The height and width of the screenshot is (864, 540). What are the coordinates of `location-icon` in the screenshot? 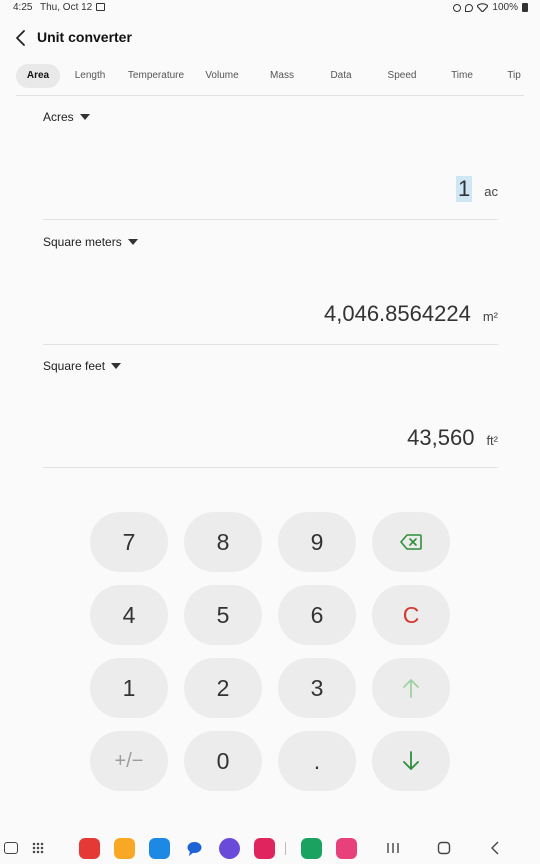 It's located at (469, 7).